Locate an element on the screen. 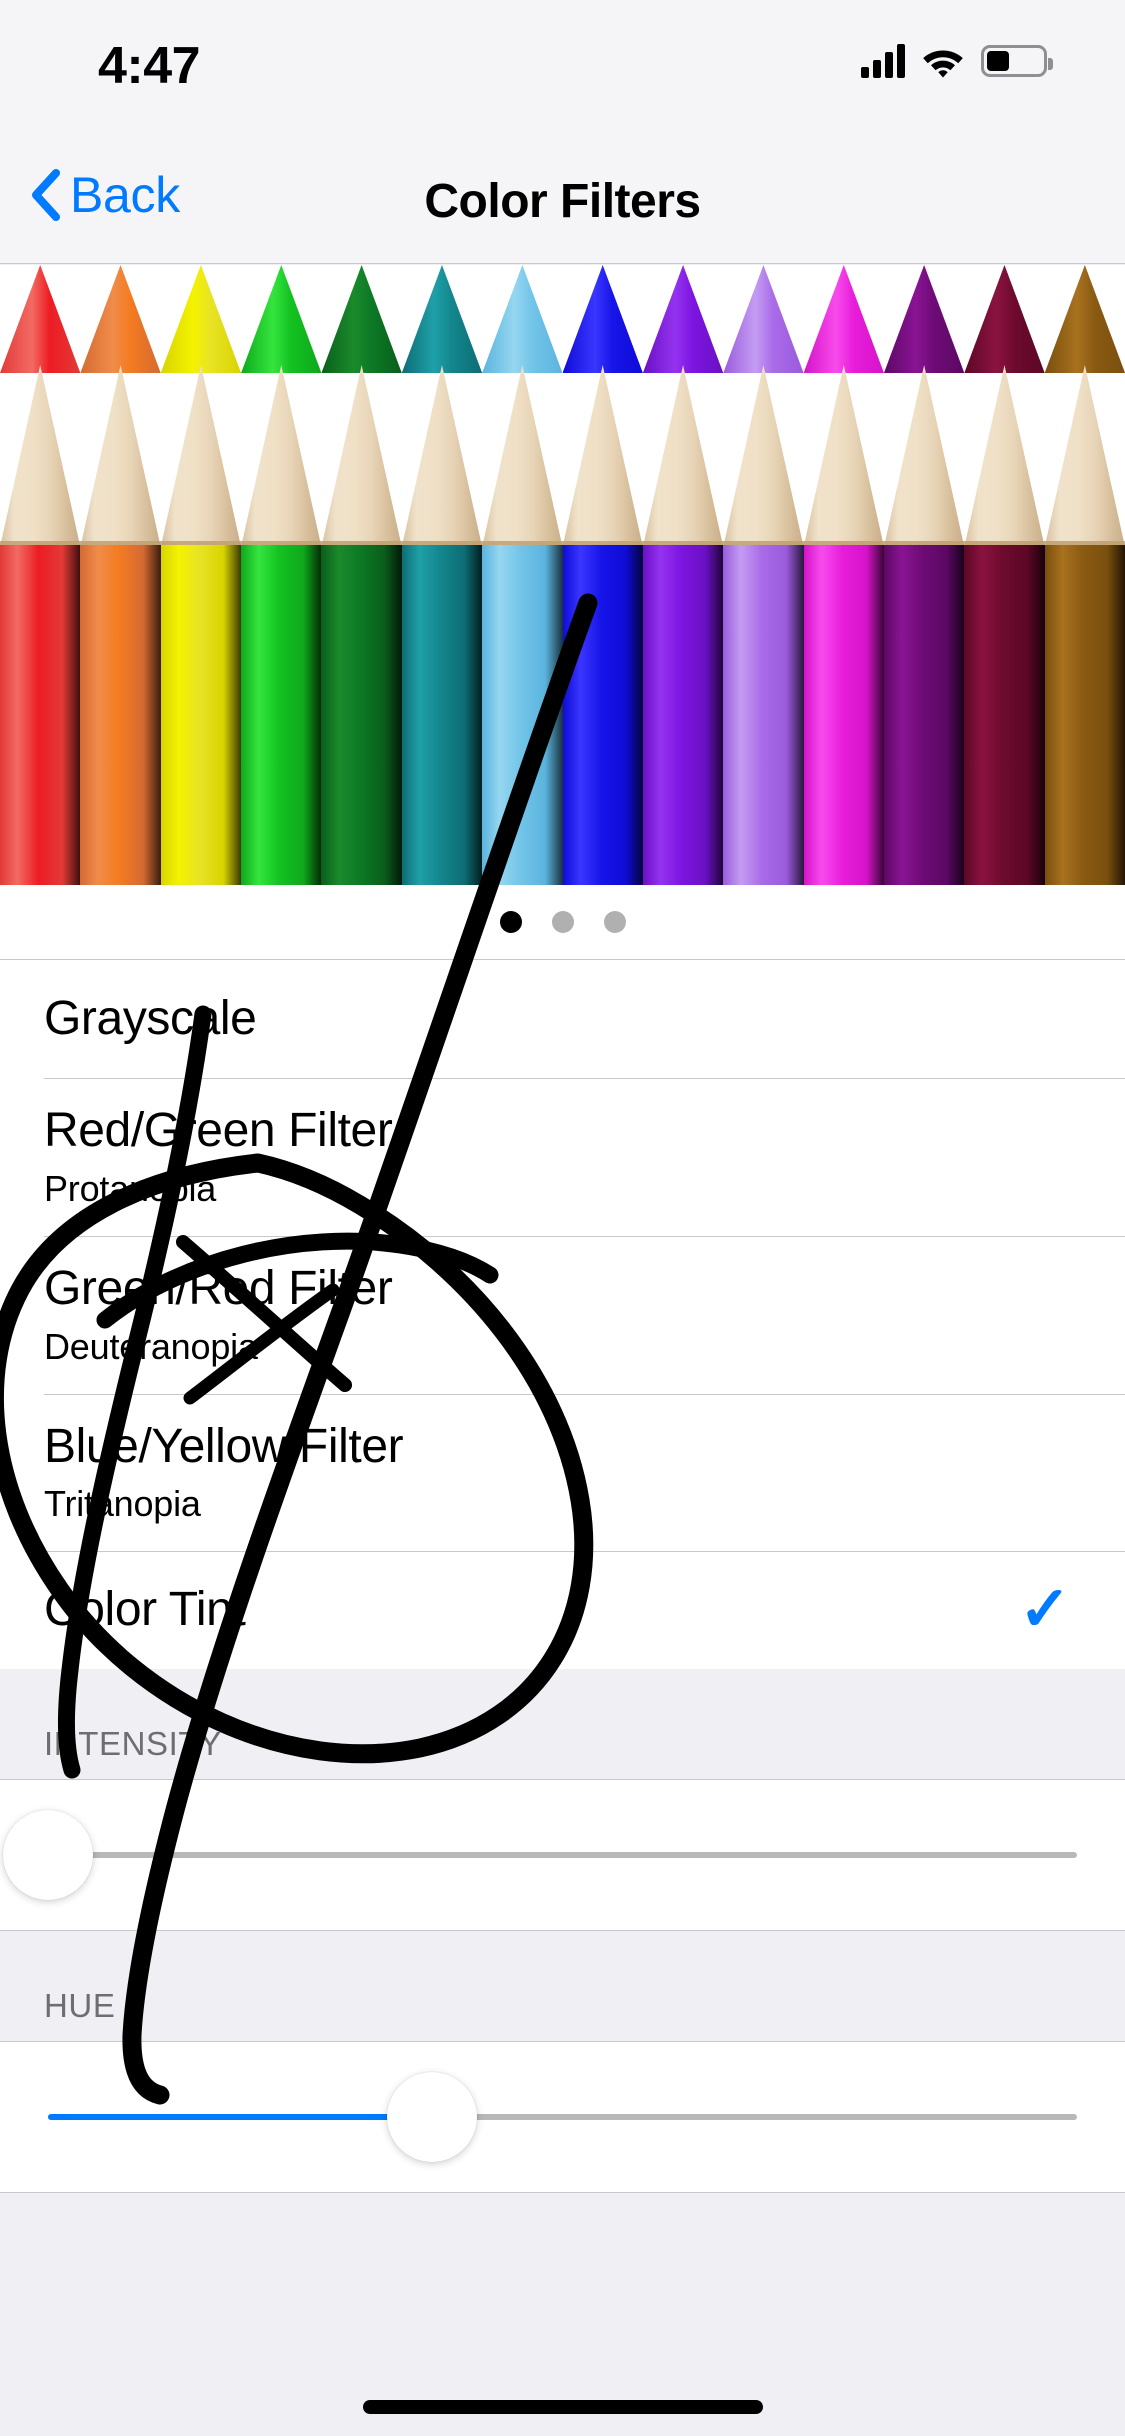 The width and height of the screenshot is (1125, 2436). home-indicator is located at coordinates (562, 2407).